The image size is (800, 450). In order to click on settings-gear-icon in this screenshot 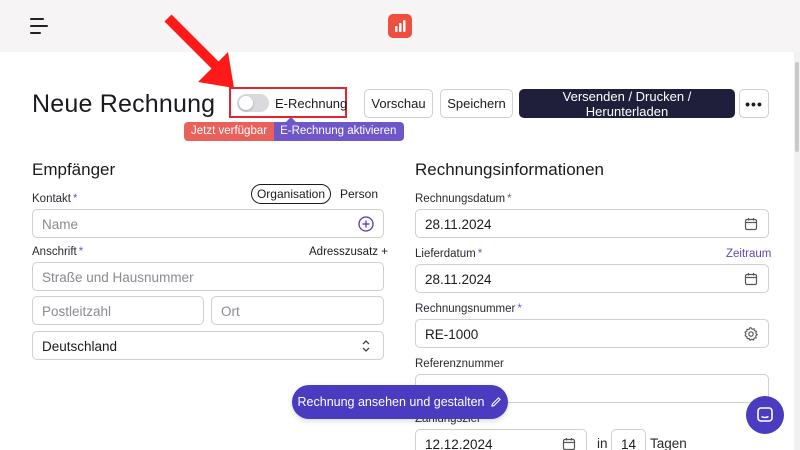, I will do `click(751, 334)`.